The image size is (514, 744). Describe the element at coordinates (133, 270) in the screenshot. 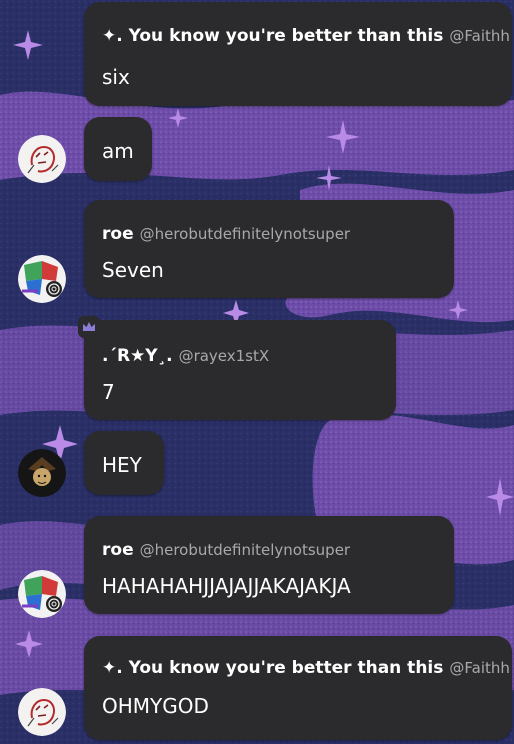

I see `message-text: Seven` at that location.